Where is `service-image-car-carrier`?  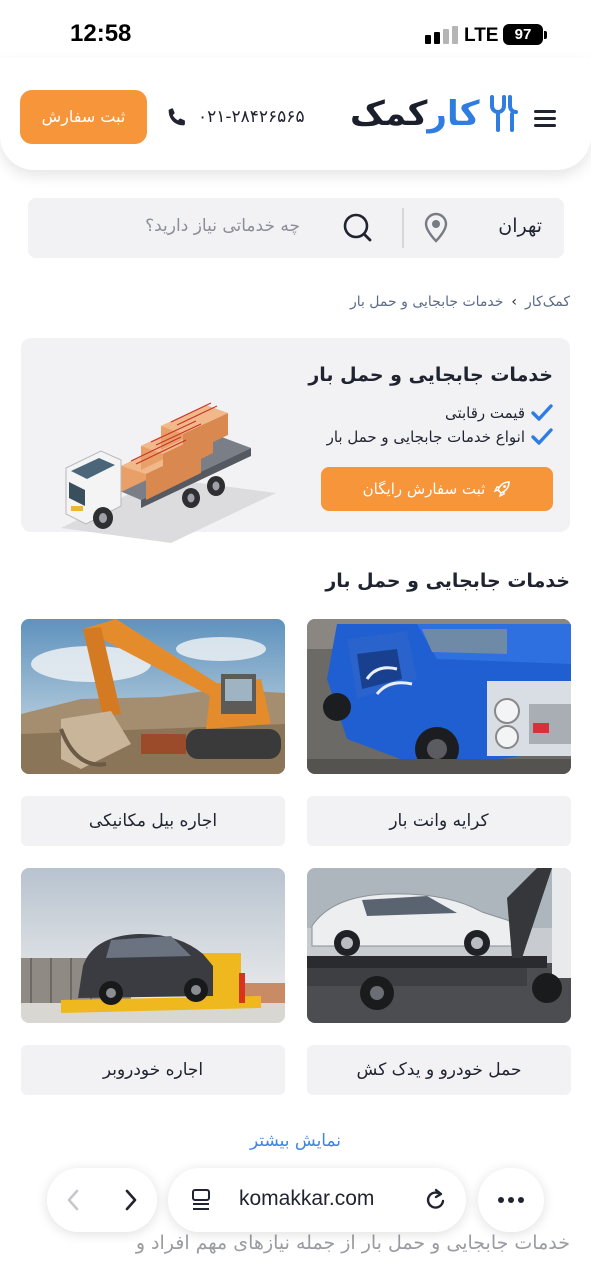 service-image-car-carrier is located at coordinates (153, 945).